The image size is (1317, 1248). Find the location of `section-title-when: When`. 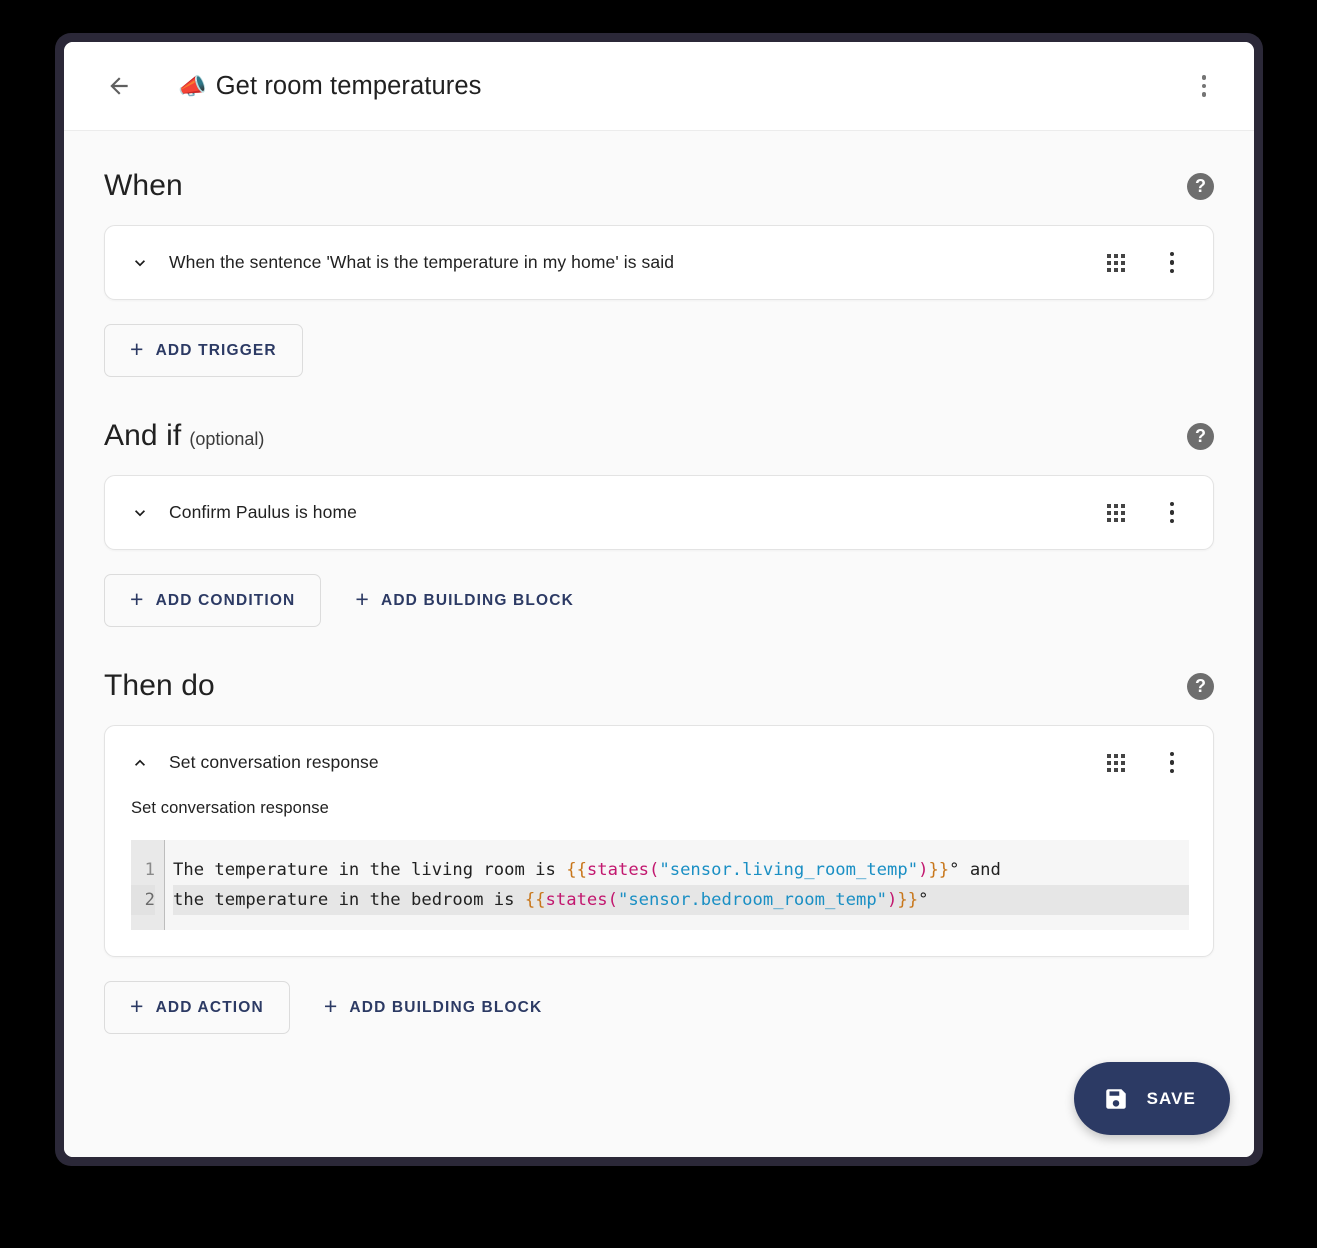

section-title-when: When is located at coordinates (143, 186).